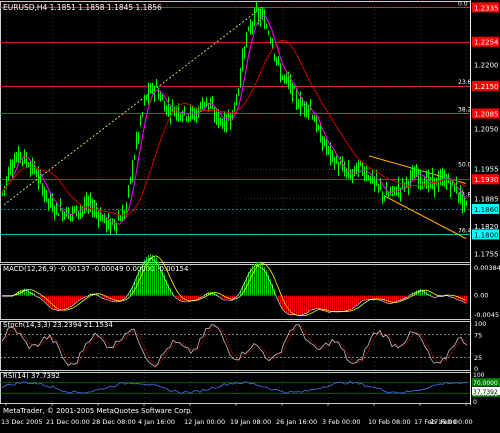  Describe the element at coordinates (486, 114) in the screenshot. I see `price-tag-label: 1.2085` at that location.